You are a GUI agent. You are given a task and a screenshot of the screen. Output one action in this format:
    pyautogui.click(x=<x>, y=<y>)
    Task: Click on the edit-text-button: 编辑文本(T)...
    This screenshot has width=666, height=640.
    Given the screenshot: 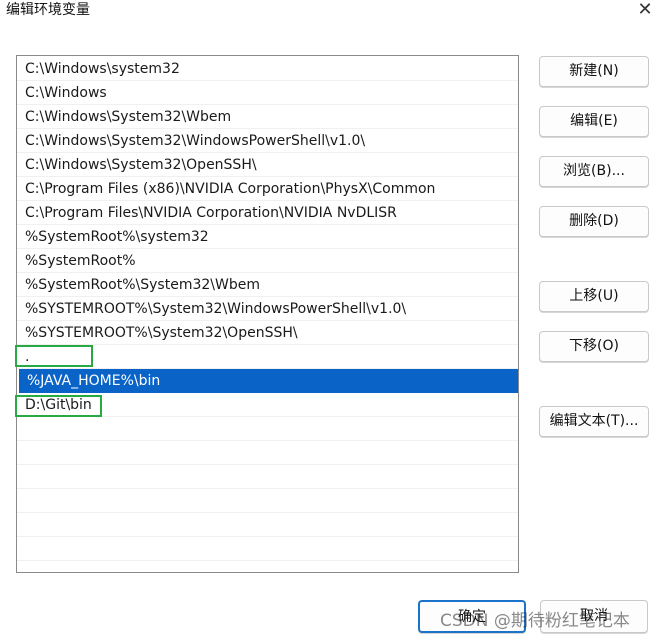 What is the action you would take?
    pyautogui.click(x=594, y=421)
    